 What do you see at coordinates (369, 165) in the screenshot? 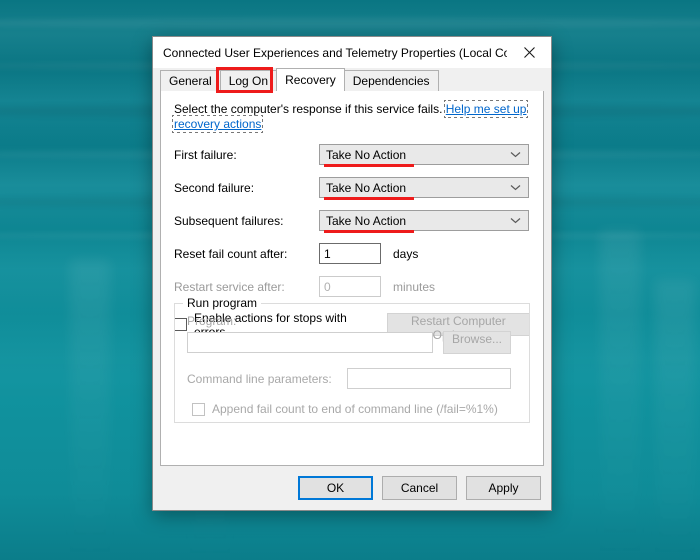
I see `first-failure-annotation-underline` at bounding box center [369, 165].